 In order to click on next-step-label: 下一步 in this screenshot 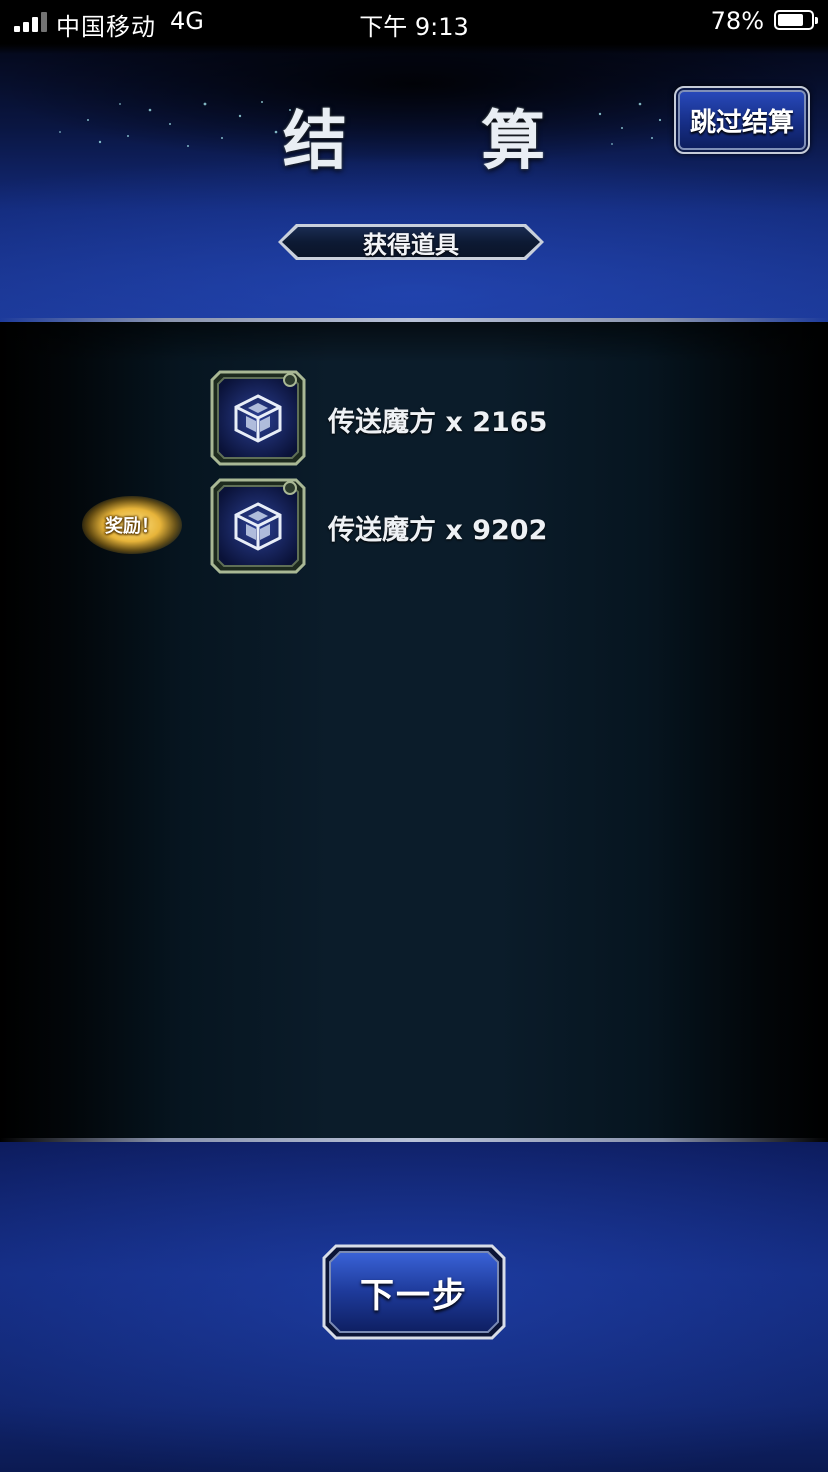, I will do `click(414, 1295)`.